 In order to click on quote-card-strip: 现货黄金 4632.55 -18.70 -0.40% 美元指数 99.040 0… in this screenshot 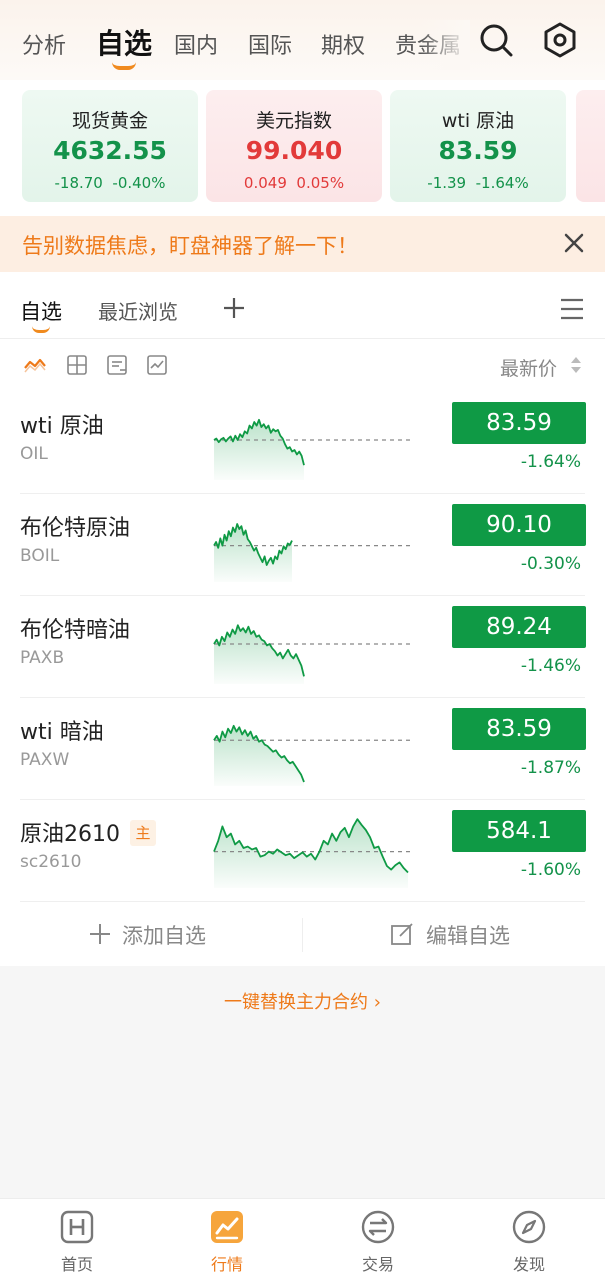, I will do `click(302, 146)`.